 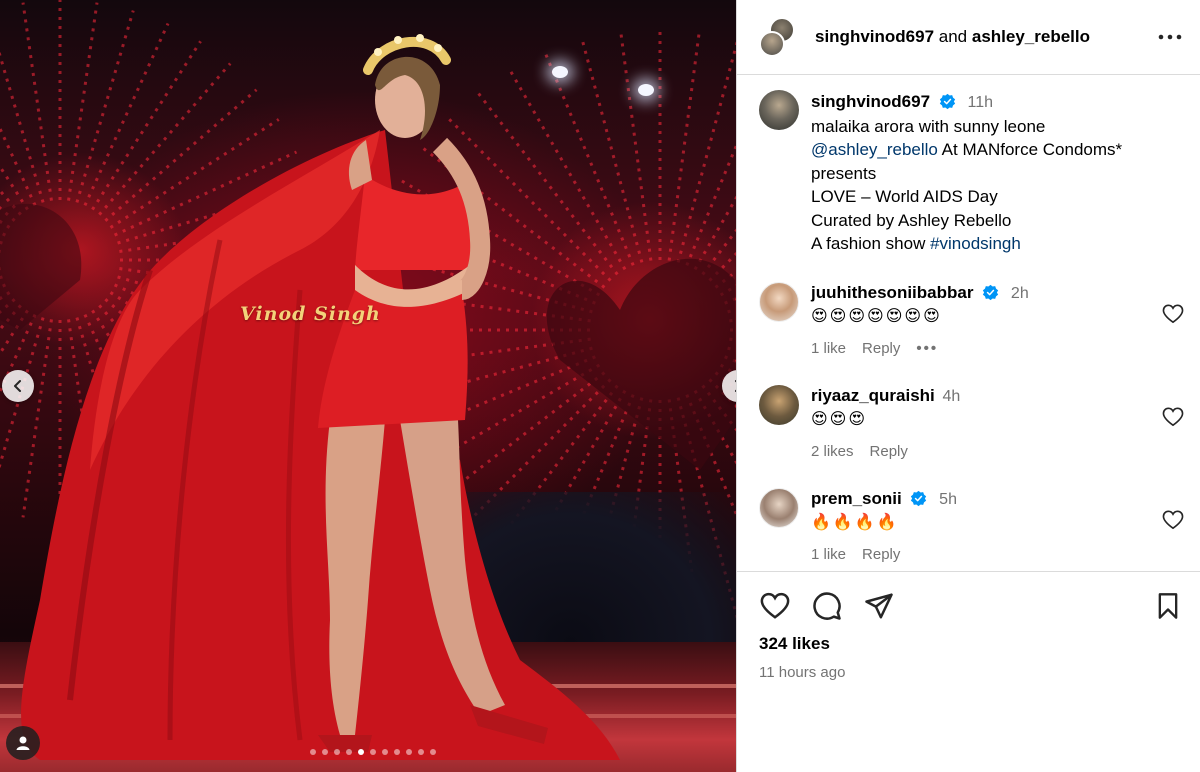 What do you see at coordinates (953, 36) in the screenshot?
I see `author-joiner: and` at bounding box center [953, 36].